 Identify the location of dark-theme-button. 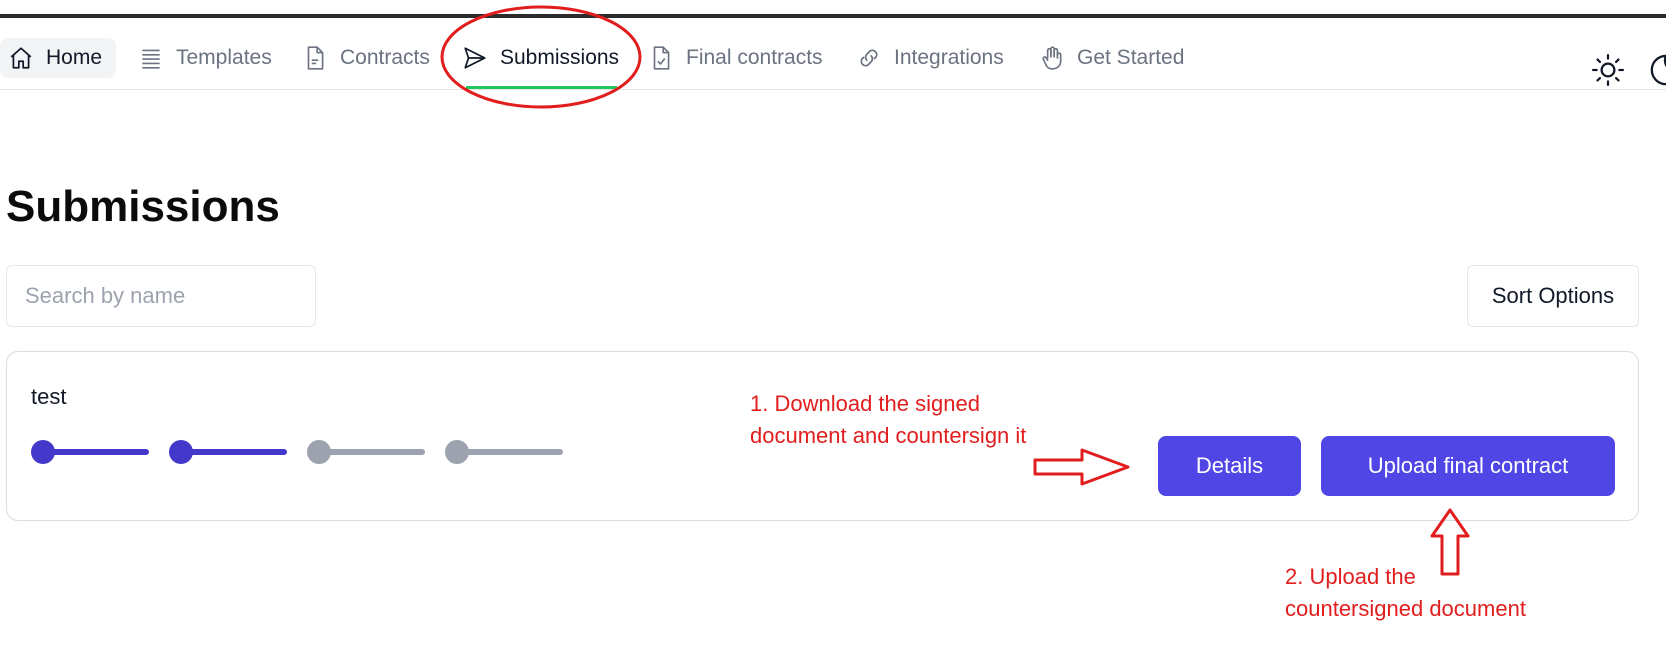
(1656, 70).